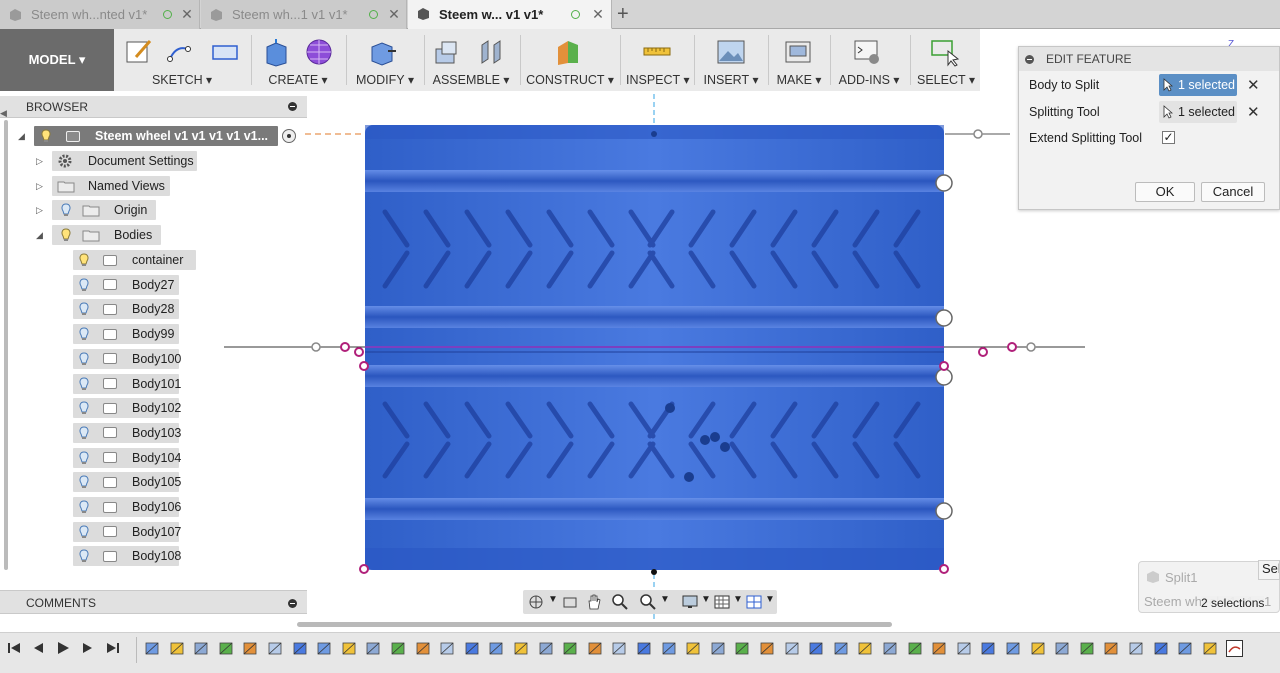 Image resolution: width=1280 pixels, height=673 pixels. Describe the element at coordinates (1029, 59) in the screenshot. I see `collapse-dialog-icon` at that location.